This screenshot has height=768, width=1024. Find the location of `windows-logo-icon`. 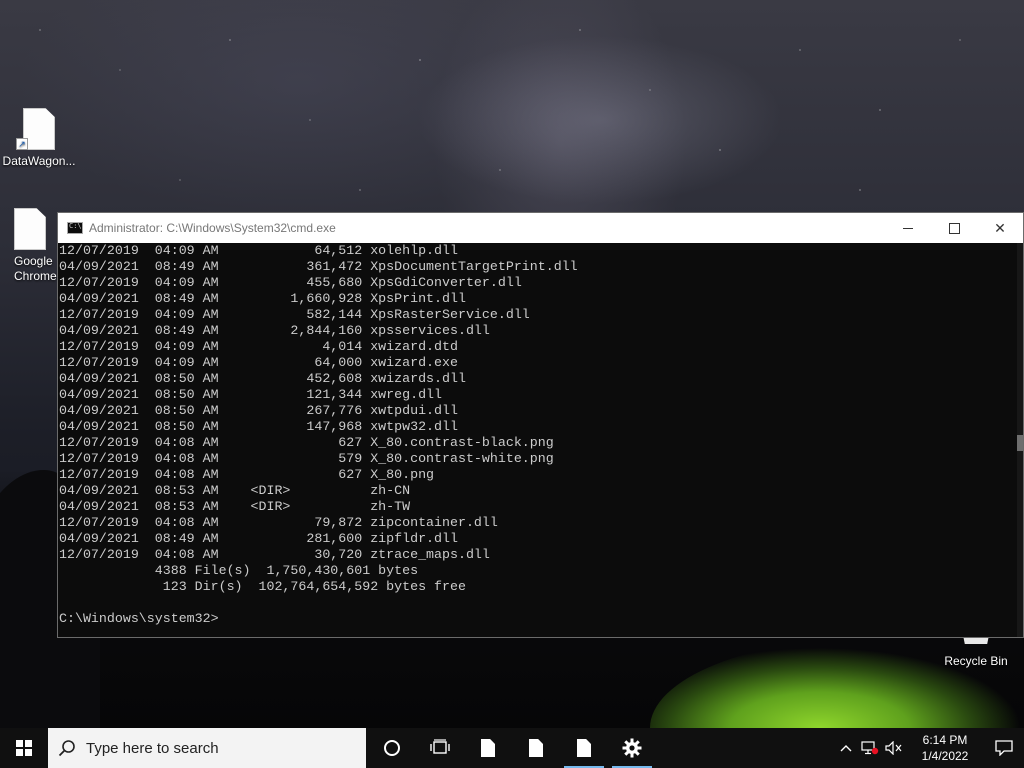

windows-logo-icon is located at coordinates (24, 748).